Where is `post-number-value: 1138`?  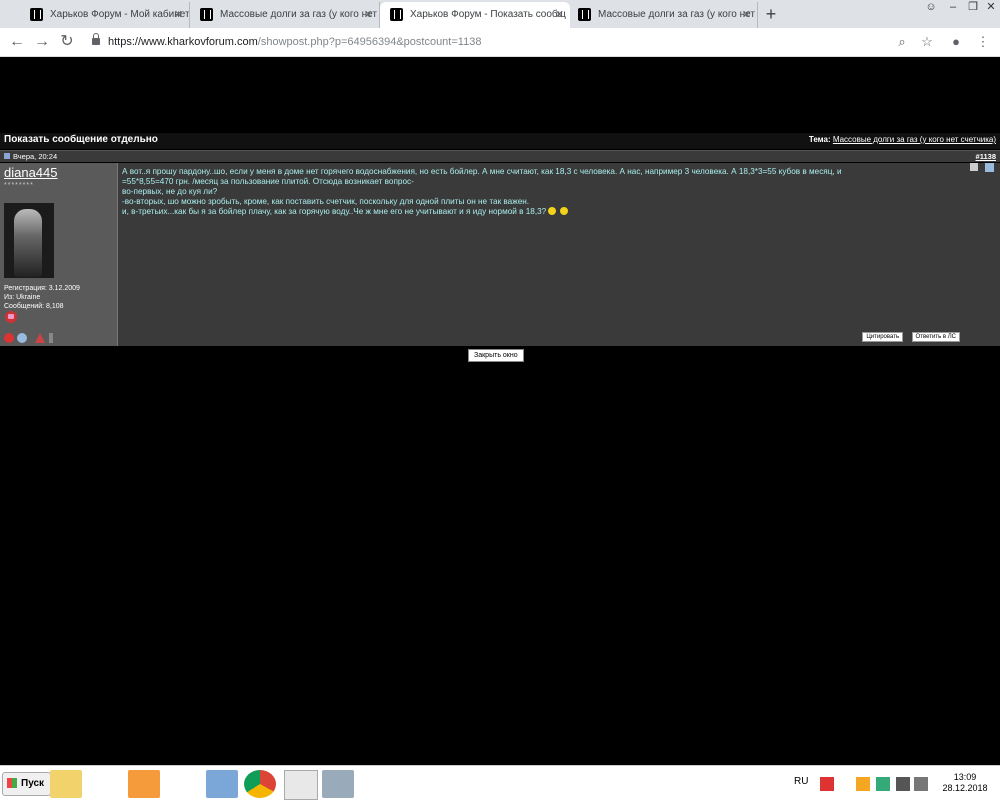 post-number-value: 1138 is located at coordinates (987, 156).